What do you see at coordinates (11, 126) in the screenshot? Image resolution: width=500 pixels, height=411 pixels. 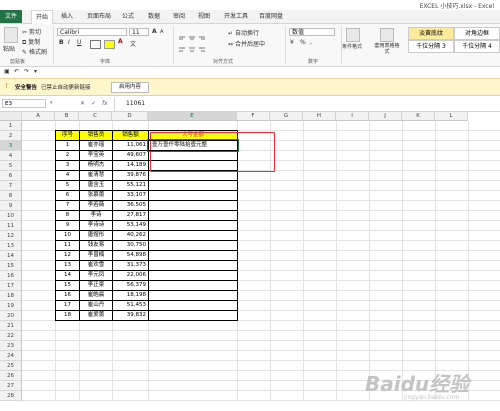 I see `row-header: 1` at bounding box center [11, 126].